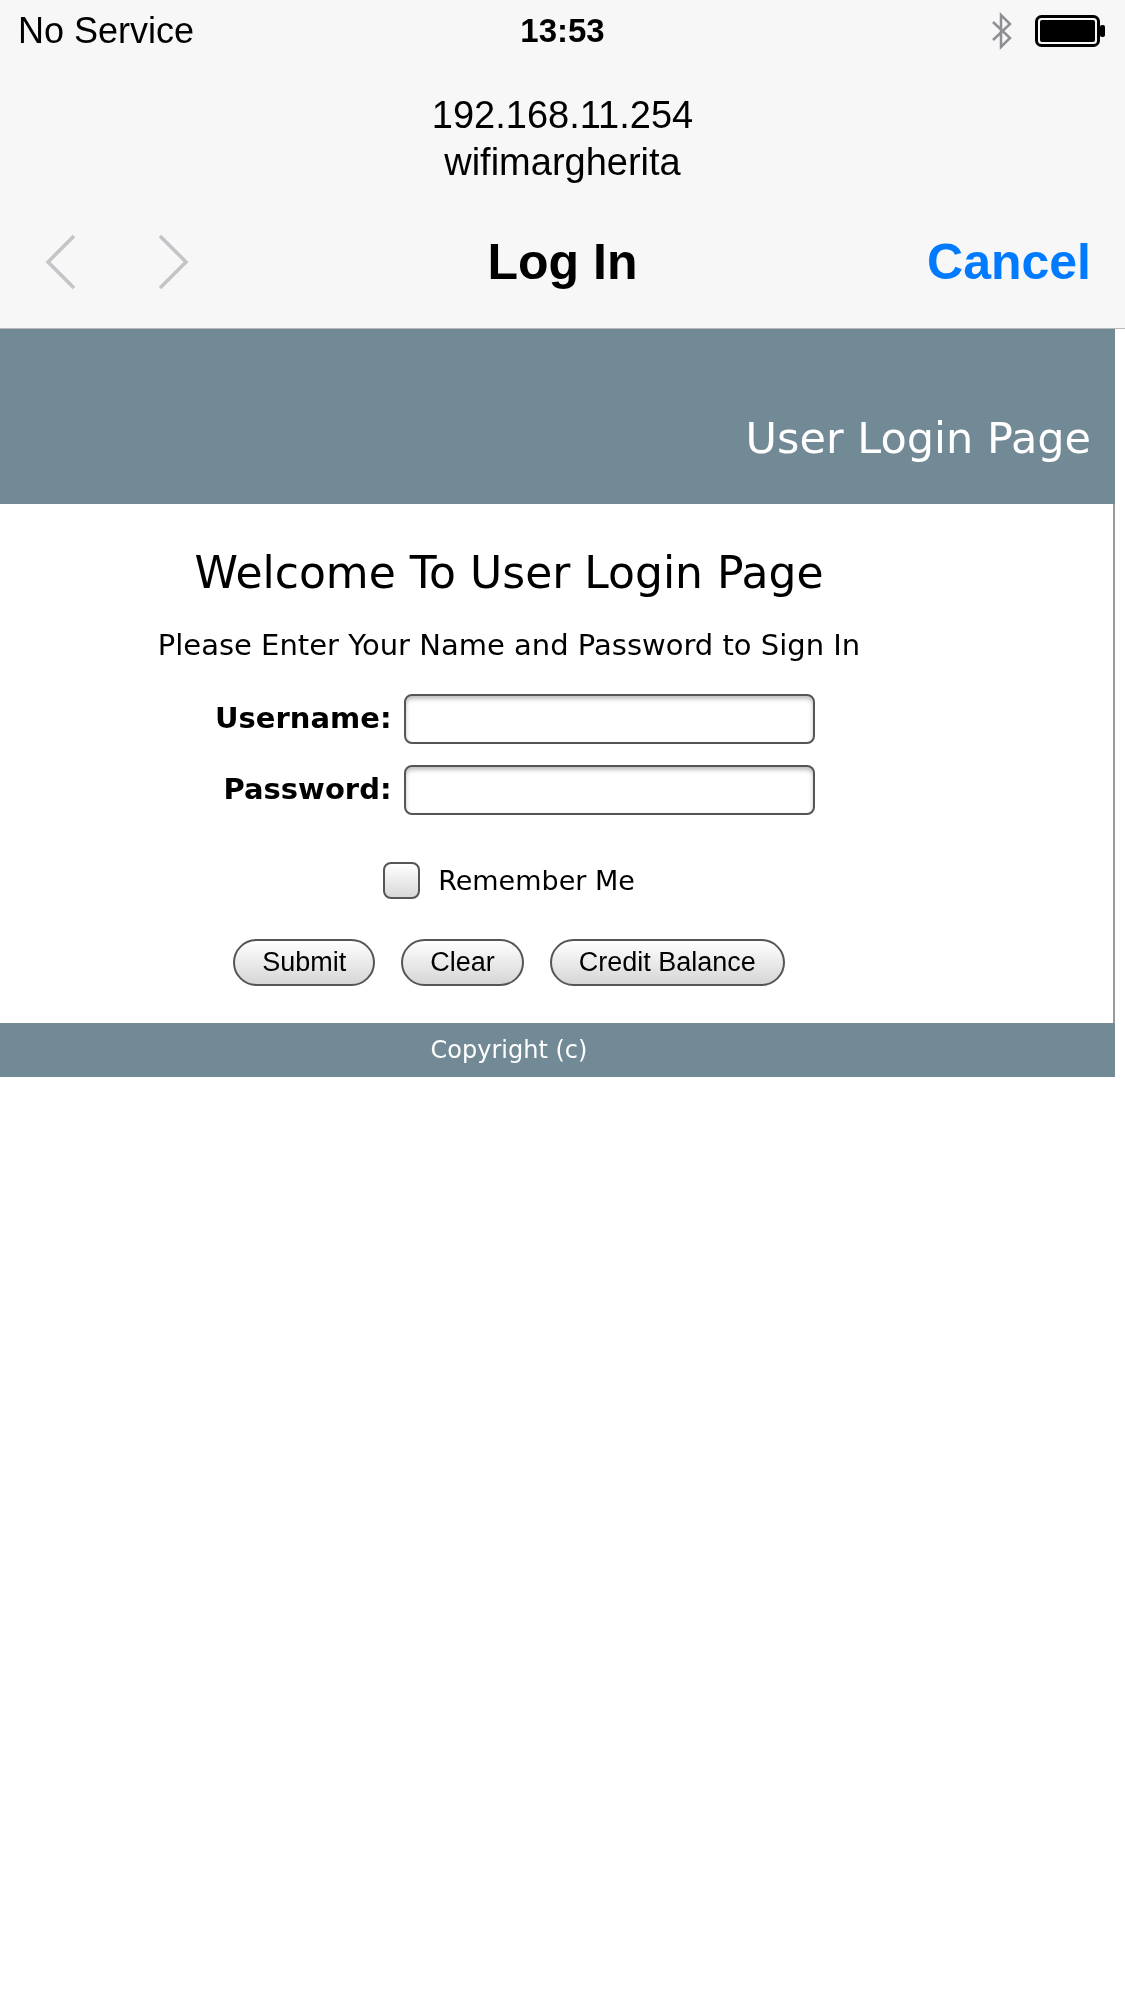  I want to click on field-label: Username:, so click(303, 718).